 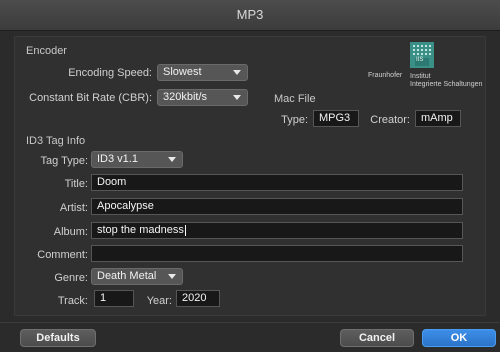 What do you see at coordinates (46, 51) in the screenshot?
I see `encoder-section-label: Encoder` at bounding box center [46, 51].